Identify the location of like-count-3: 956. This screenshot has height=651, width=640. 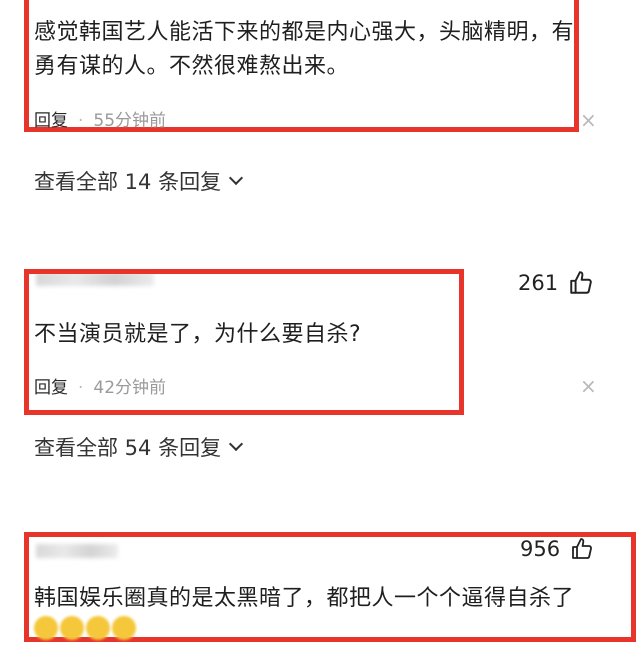
(557, 549).